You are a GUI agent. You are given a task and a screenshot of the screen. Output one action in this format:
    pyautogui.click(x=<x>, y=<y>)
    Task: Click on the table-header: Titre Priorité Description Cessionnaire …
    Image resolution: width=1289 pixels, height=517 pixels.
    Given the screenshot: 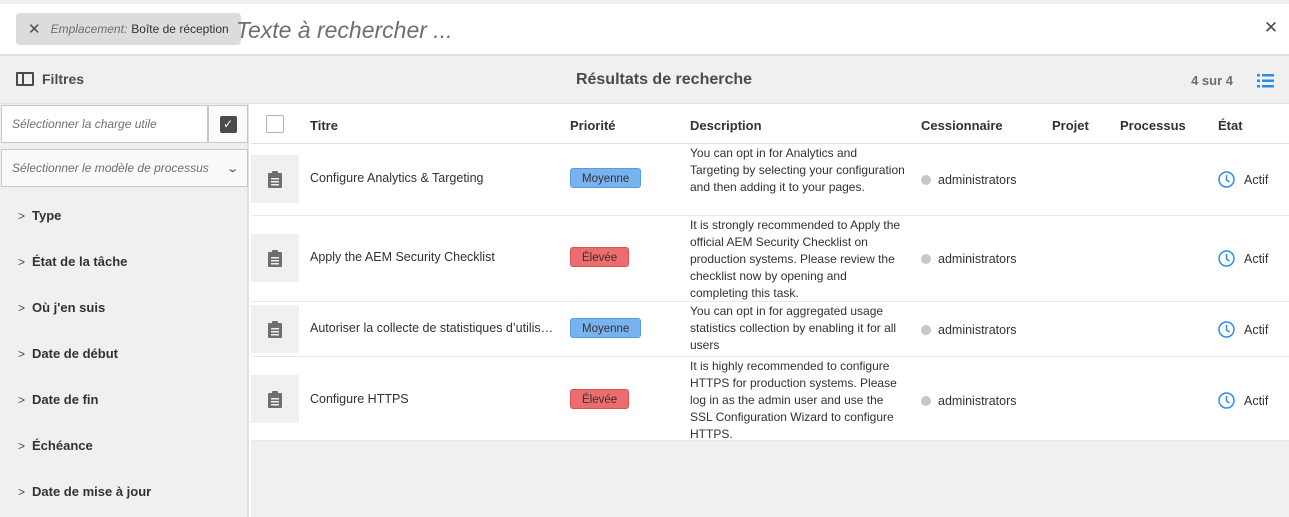 What is the action you would take?
    pyautogui.click(x=770, y=124)
    